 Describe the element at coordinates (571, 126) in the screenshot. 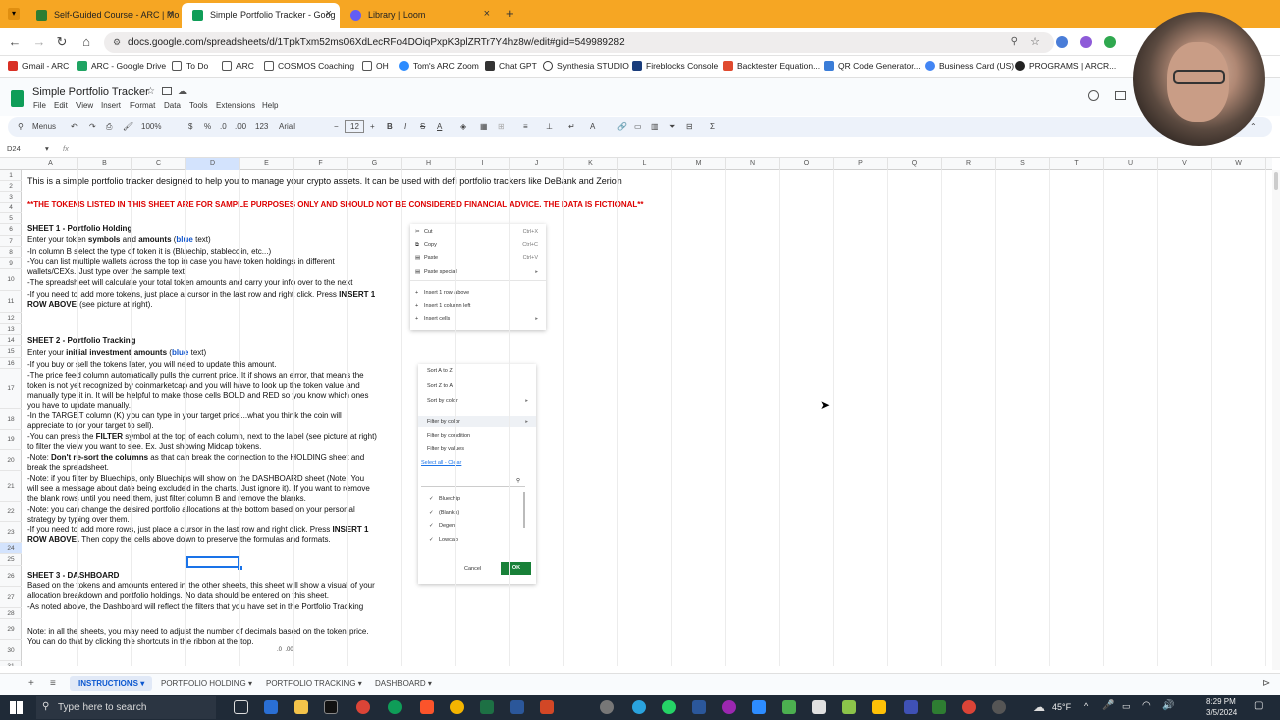

I see `text-wrap-icon: ↵` at that location.